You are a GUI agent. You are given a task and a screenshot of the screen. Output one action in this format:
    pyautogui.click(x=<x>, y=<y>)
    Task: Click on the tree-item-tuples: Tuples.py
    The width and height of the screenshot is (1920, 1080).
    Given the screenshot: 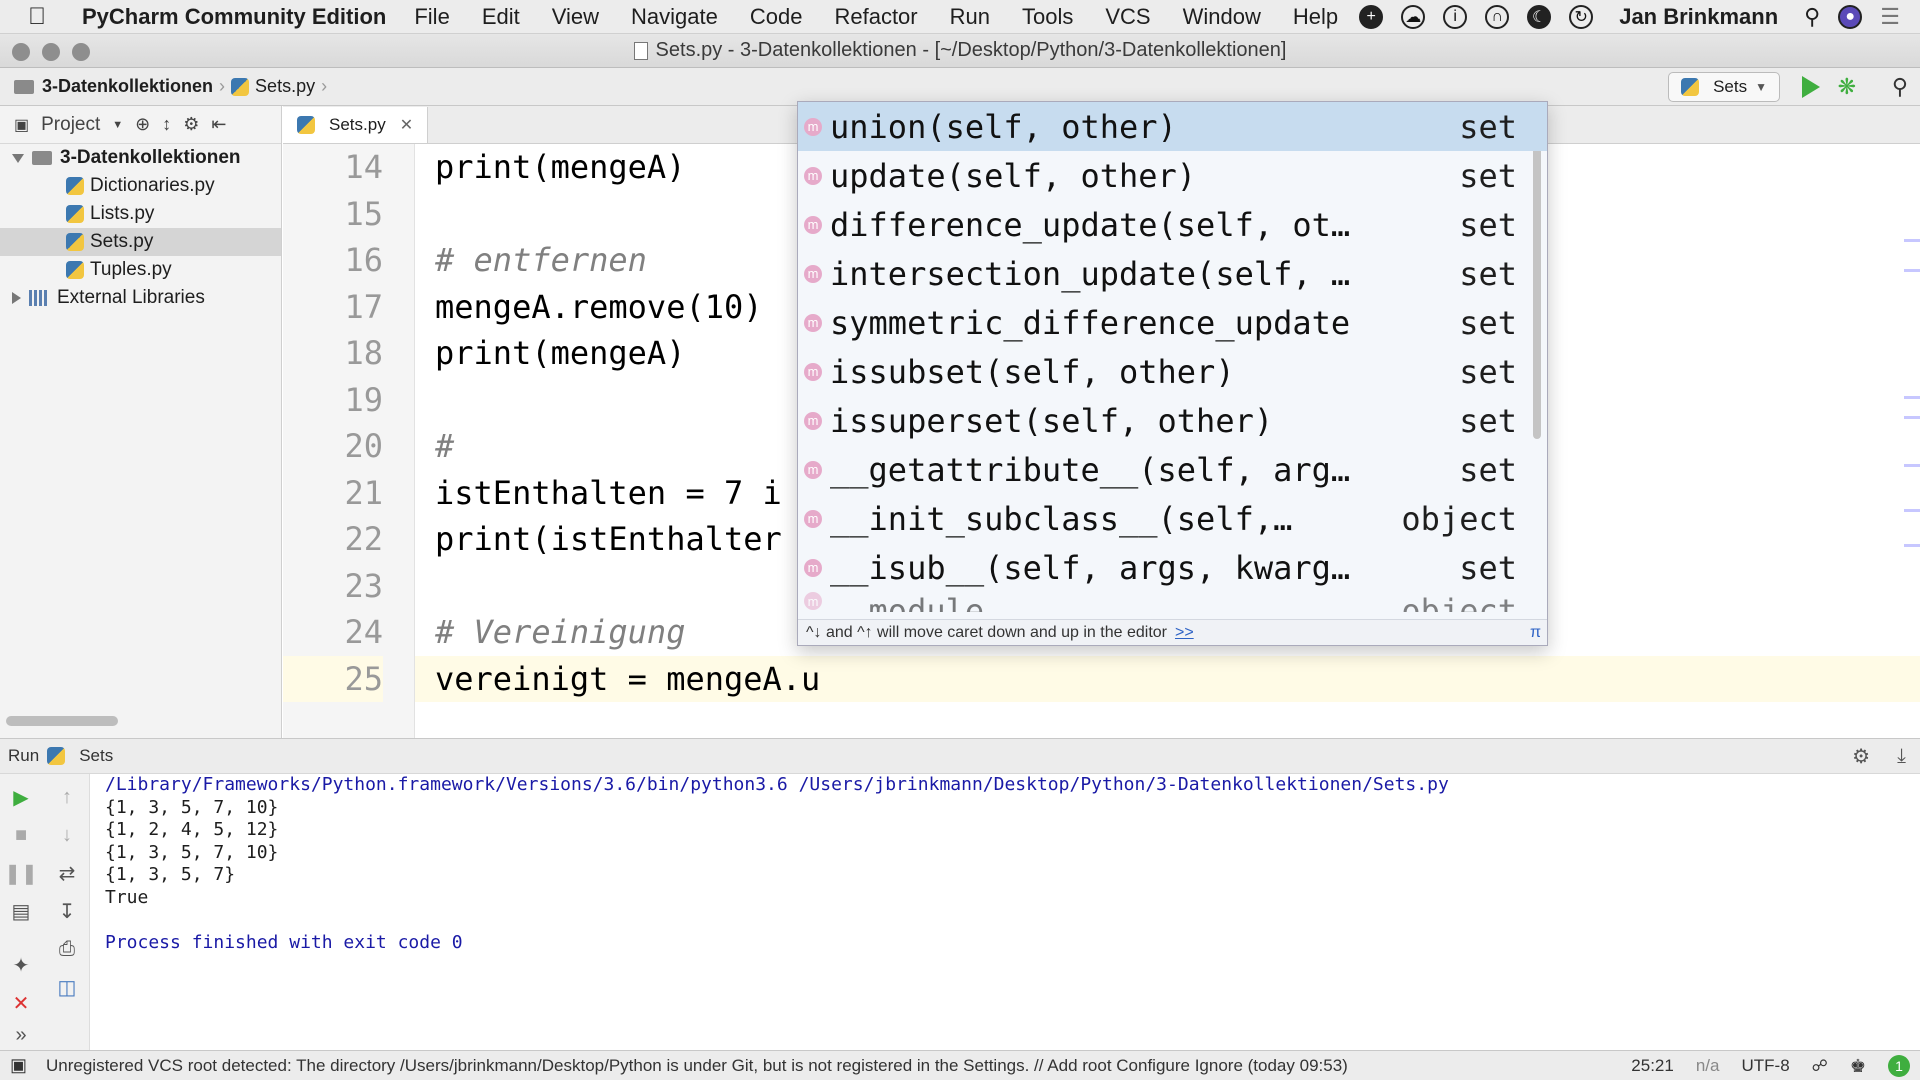 What is the action you would take?
    pyautogui.click(x=140, y=270)
    